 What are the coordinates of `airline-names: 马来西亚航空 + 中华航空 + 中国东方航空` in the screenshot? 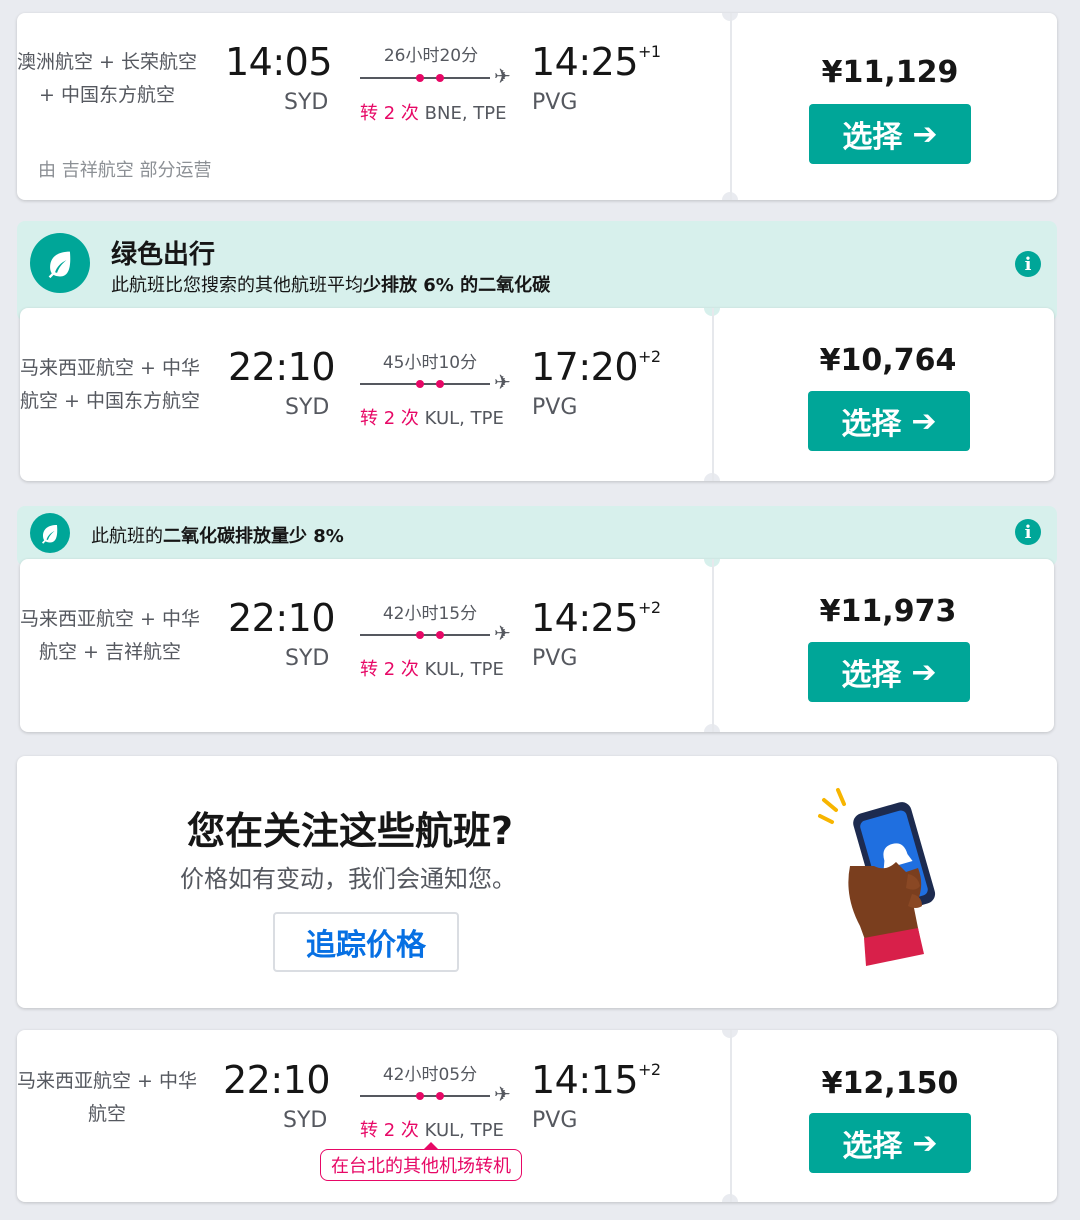 It's located at (110, 384).